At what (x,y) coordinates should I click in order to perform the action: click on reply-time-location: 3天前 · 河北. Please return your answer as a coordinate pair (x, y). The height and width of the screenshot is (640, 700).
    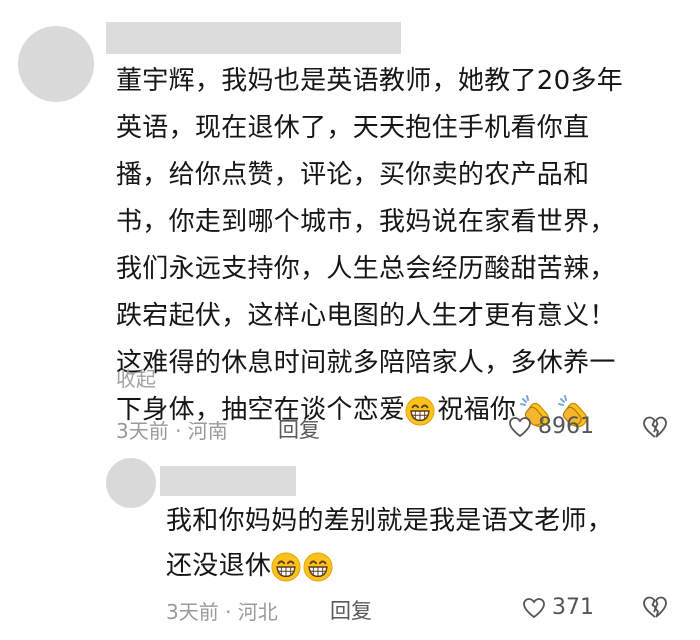
    Looking at the image, I should click on (222, 612).